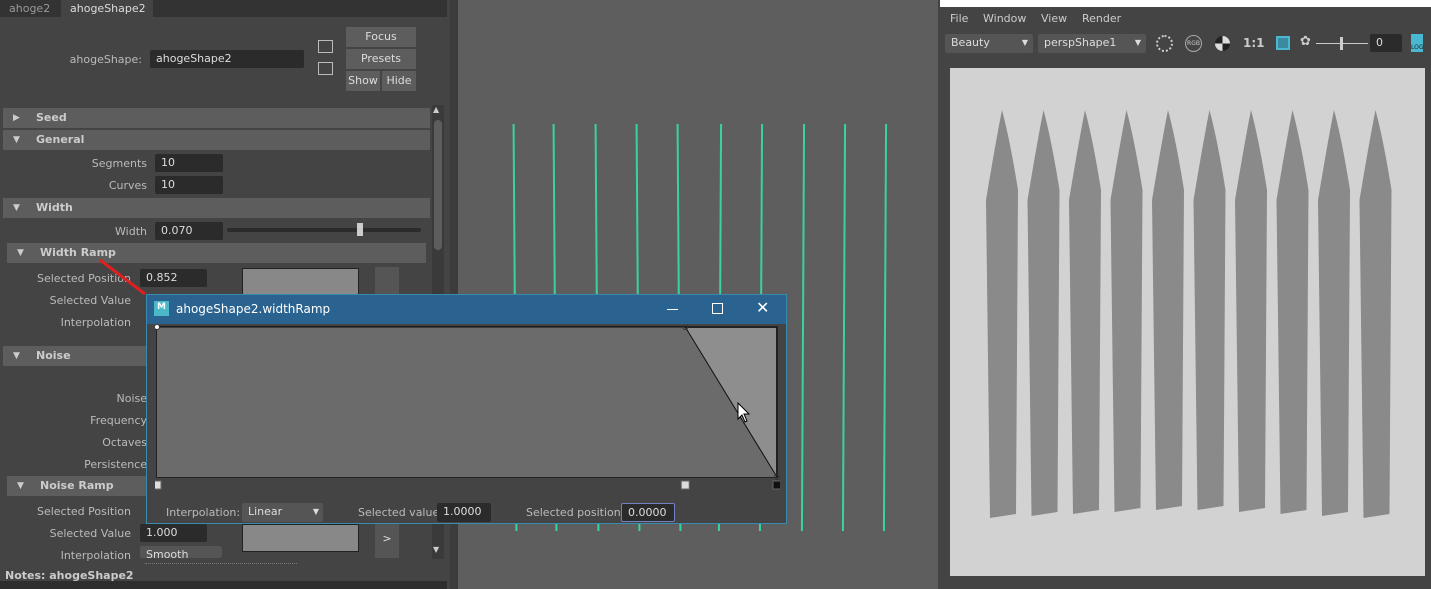 This screenshot has height=589, width=1431. I want to click on exposure-icon: ✿, so click(1305, 41).